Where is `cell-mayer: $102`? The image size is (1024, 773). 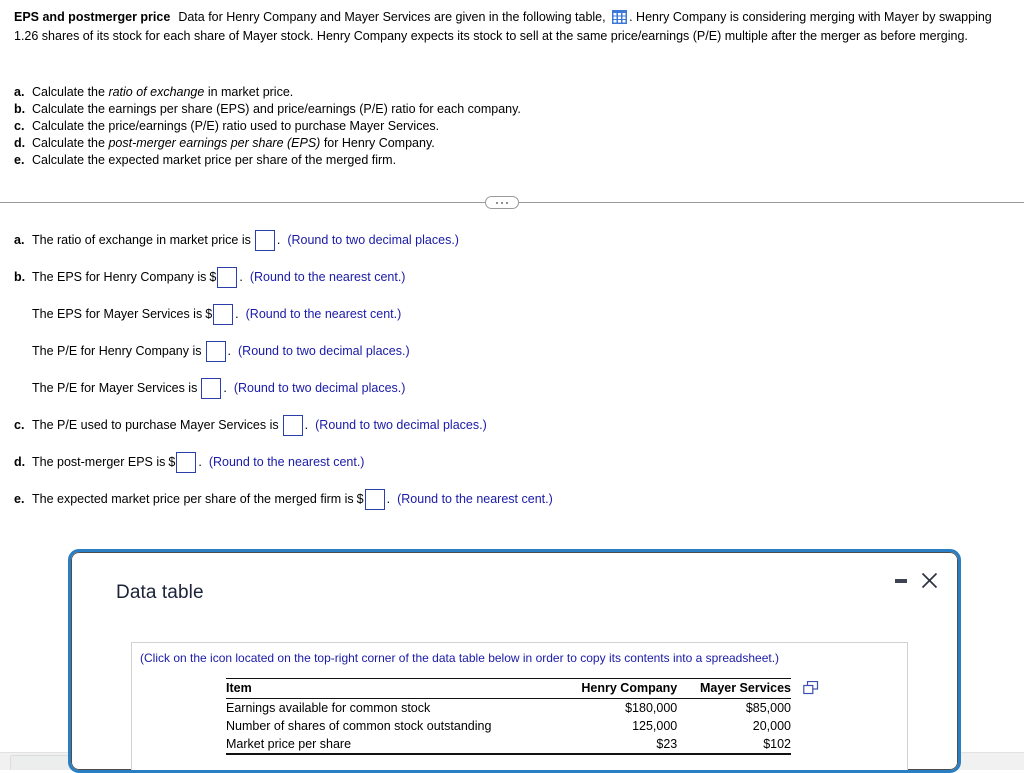 cell-mayer: $102 is located at coordinates (734, 745).